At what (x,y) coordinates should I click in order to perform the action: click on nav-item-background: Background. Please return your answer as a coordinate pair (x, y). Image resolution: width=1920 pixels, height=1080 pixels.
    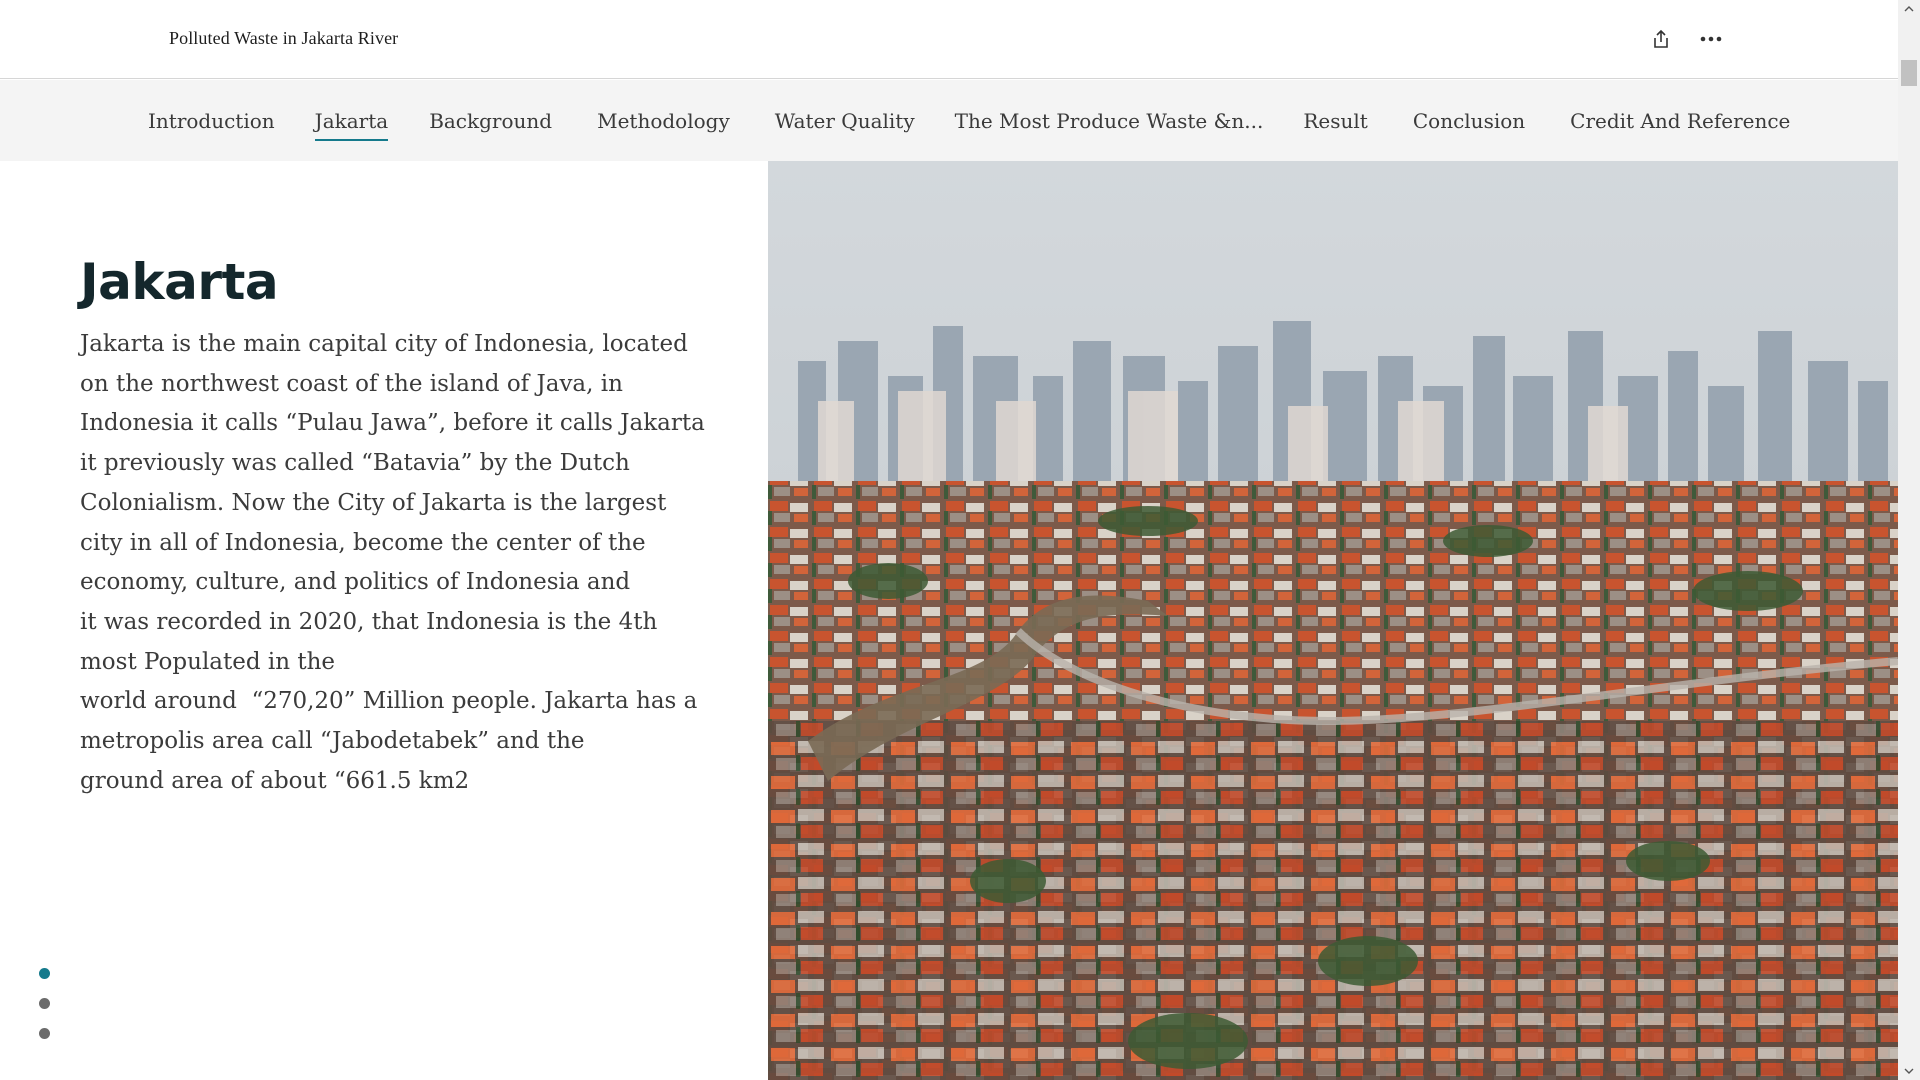
    Looking at the image, I should click on (490, 121).